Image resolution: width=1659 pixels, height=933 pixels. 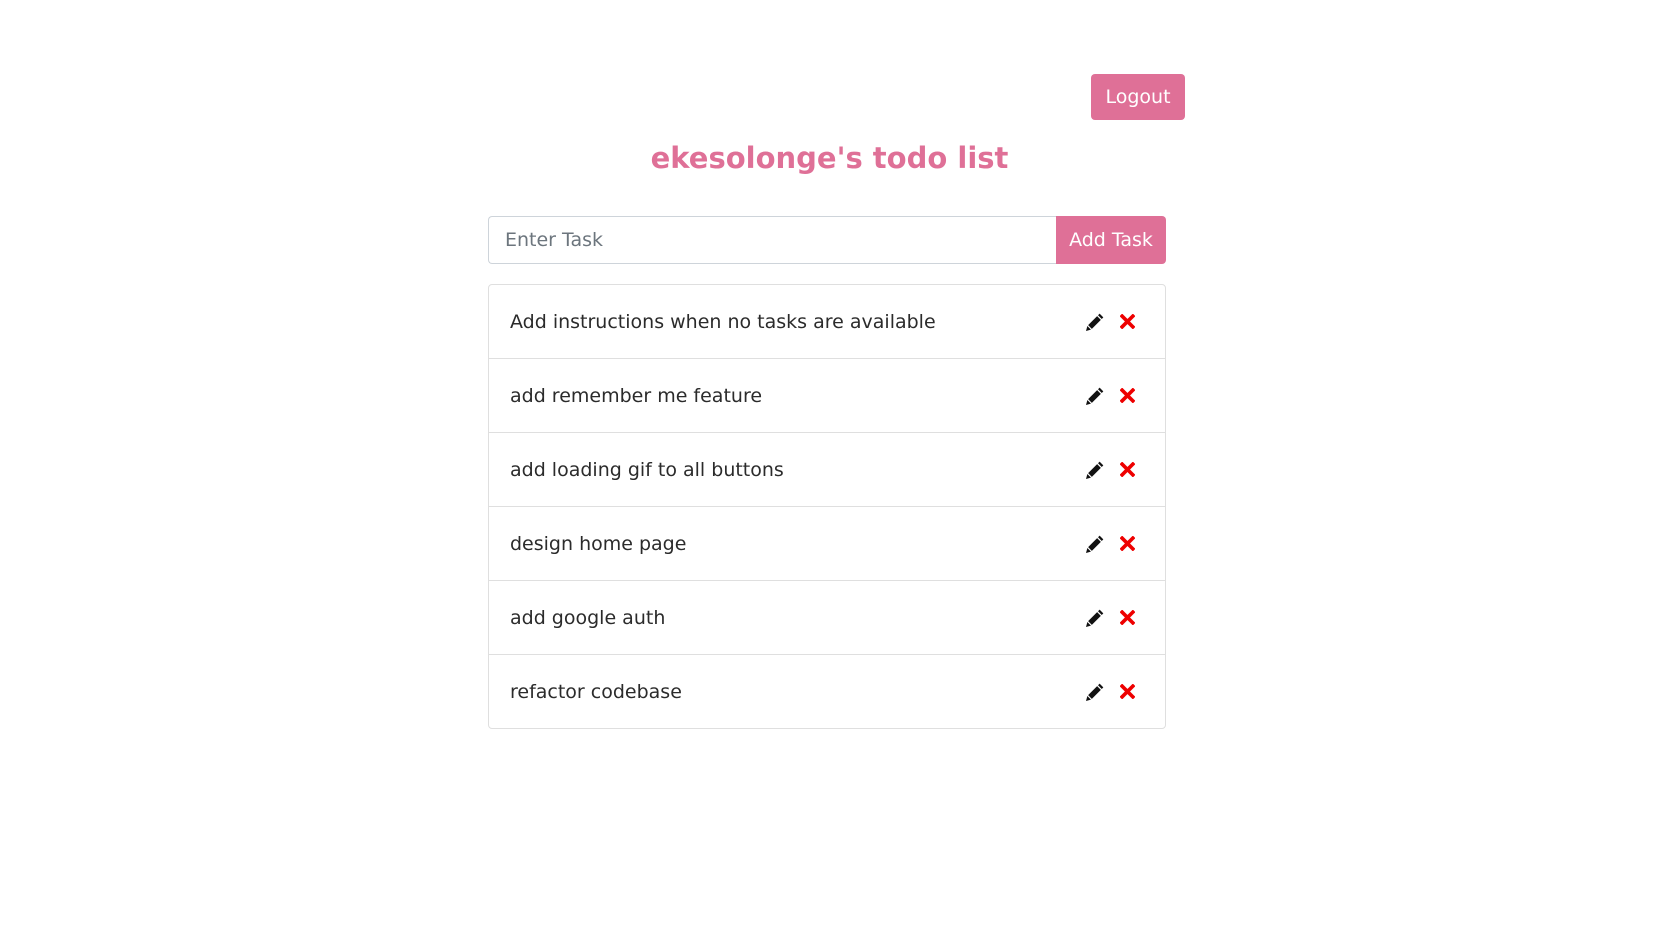 I want to click on task-item: add google auth, so click(x=827, y=617).